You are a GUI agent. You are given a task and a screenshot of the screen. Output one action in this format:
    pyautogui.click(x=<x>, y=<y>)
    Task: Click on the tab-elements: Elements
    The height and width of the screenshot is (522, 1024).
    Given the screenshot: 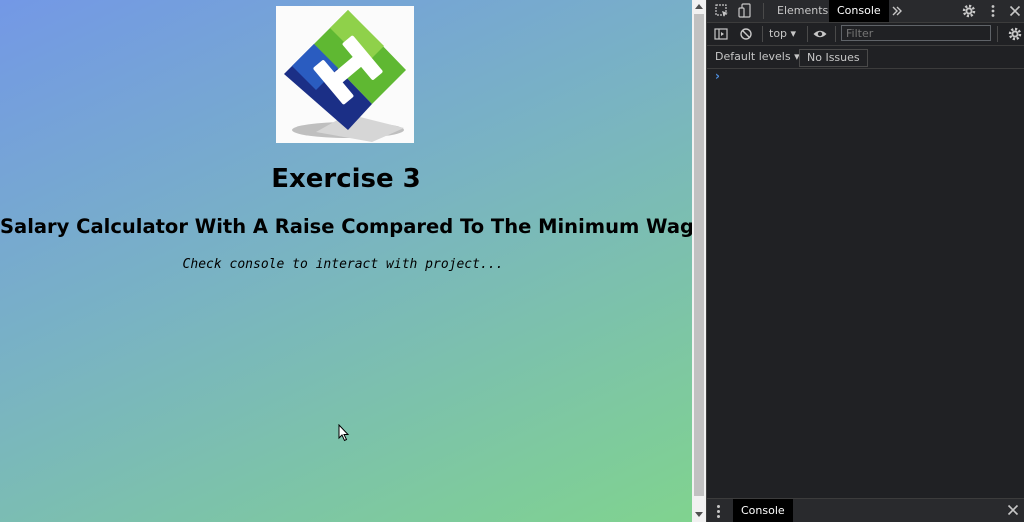 What is the action you would take?
    pyautogui.click(x=802, y=11)
    